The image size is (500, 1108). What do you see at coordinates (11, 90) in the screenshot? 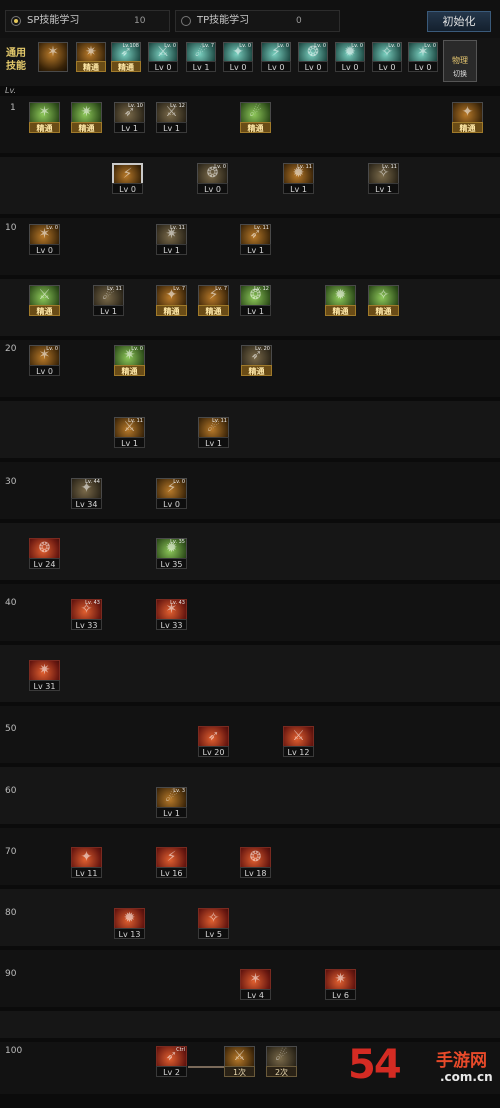
I see `level-header: Lv.` at bounding box center [11, 90].